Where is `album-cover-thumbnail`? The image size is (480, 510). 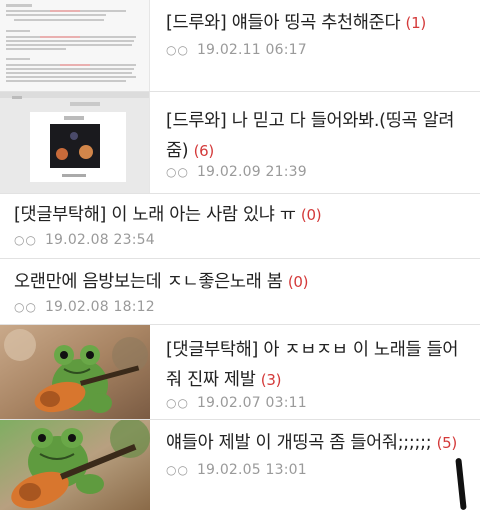
album-cover-thumbnail is located at coordinates (75, 142).